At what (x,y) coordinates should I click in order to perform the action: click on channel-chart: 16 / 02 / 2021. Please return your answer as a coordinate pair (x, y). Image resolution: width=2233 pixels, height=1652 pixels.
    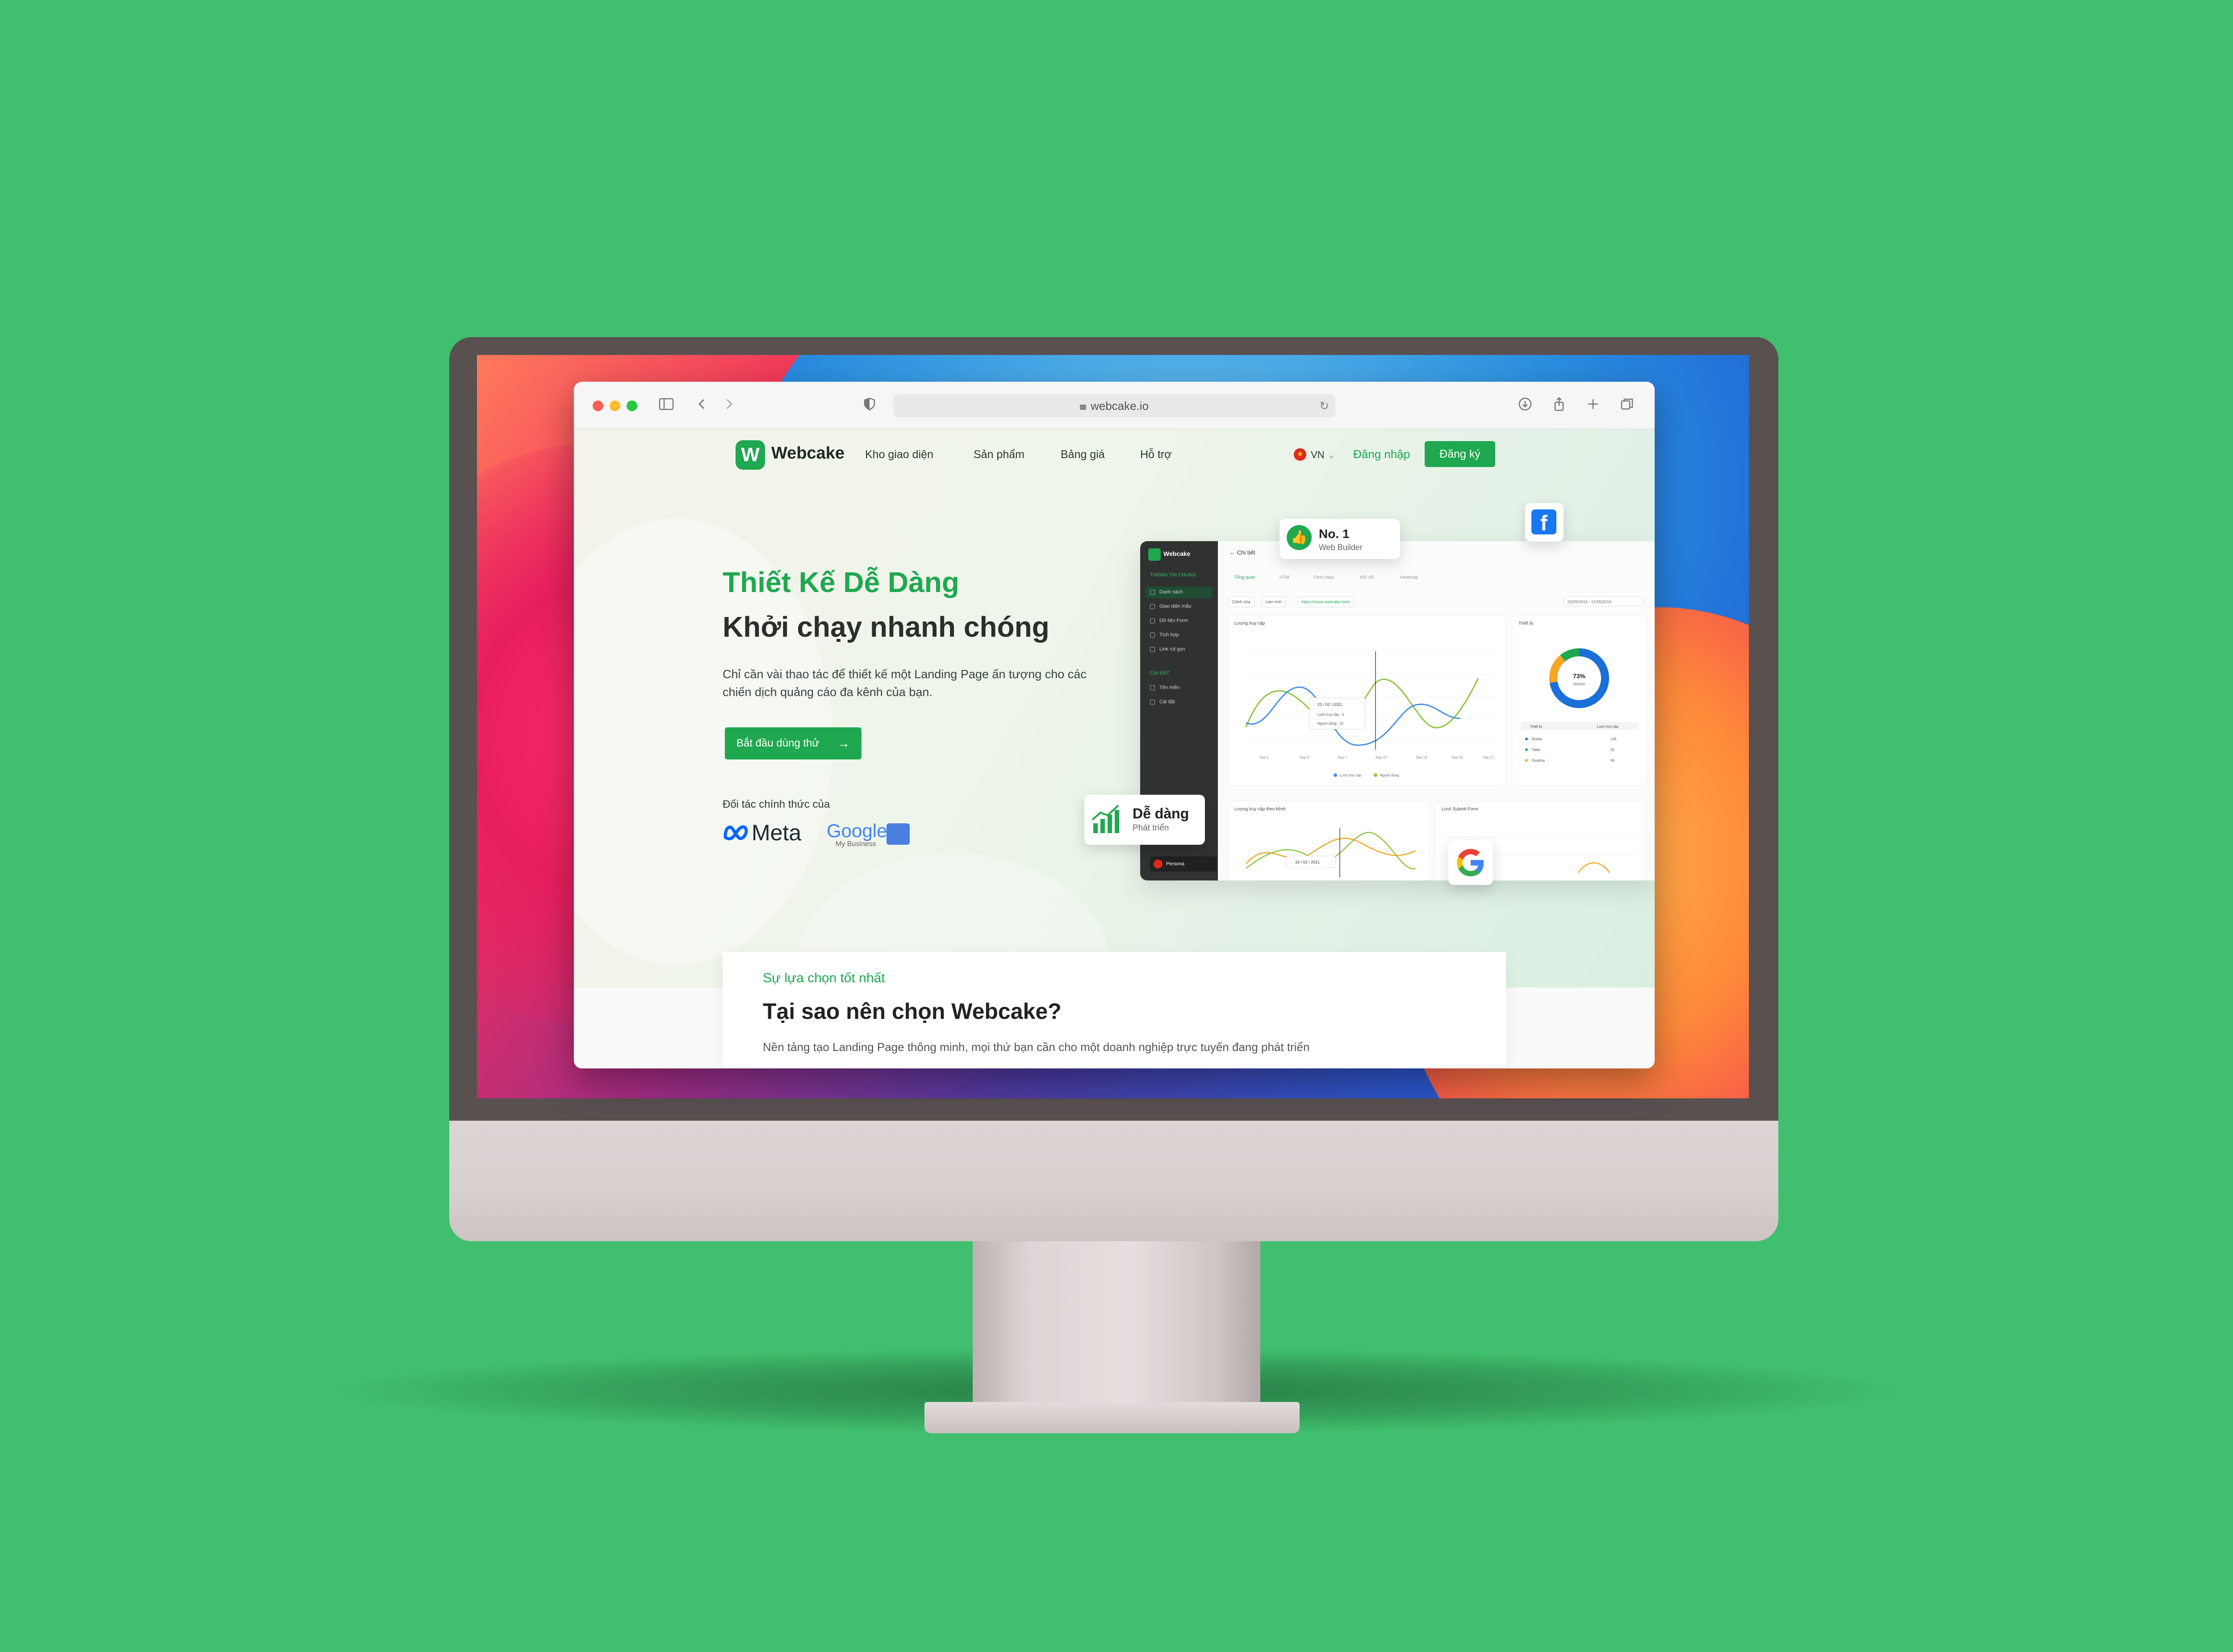
    Looking at the image, I should click on (1331, 852).